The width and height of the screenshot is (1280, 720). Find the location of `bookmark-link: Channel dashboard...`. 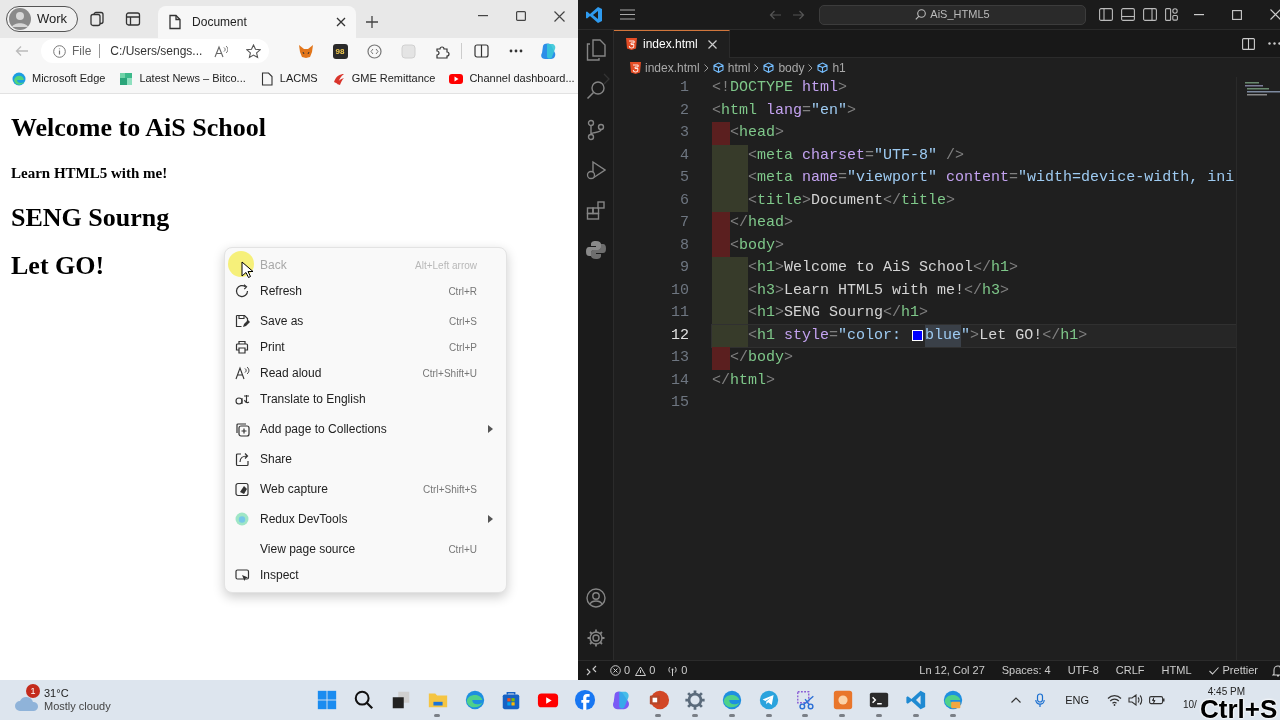

bookmark-link: Channel dashboard... is located at coordinates (512, 78).